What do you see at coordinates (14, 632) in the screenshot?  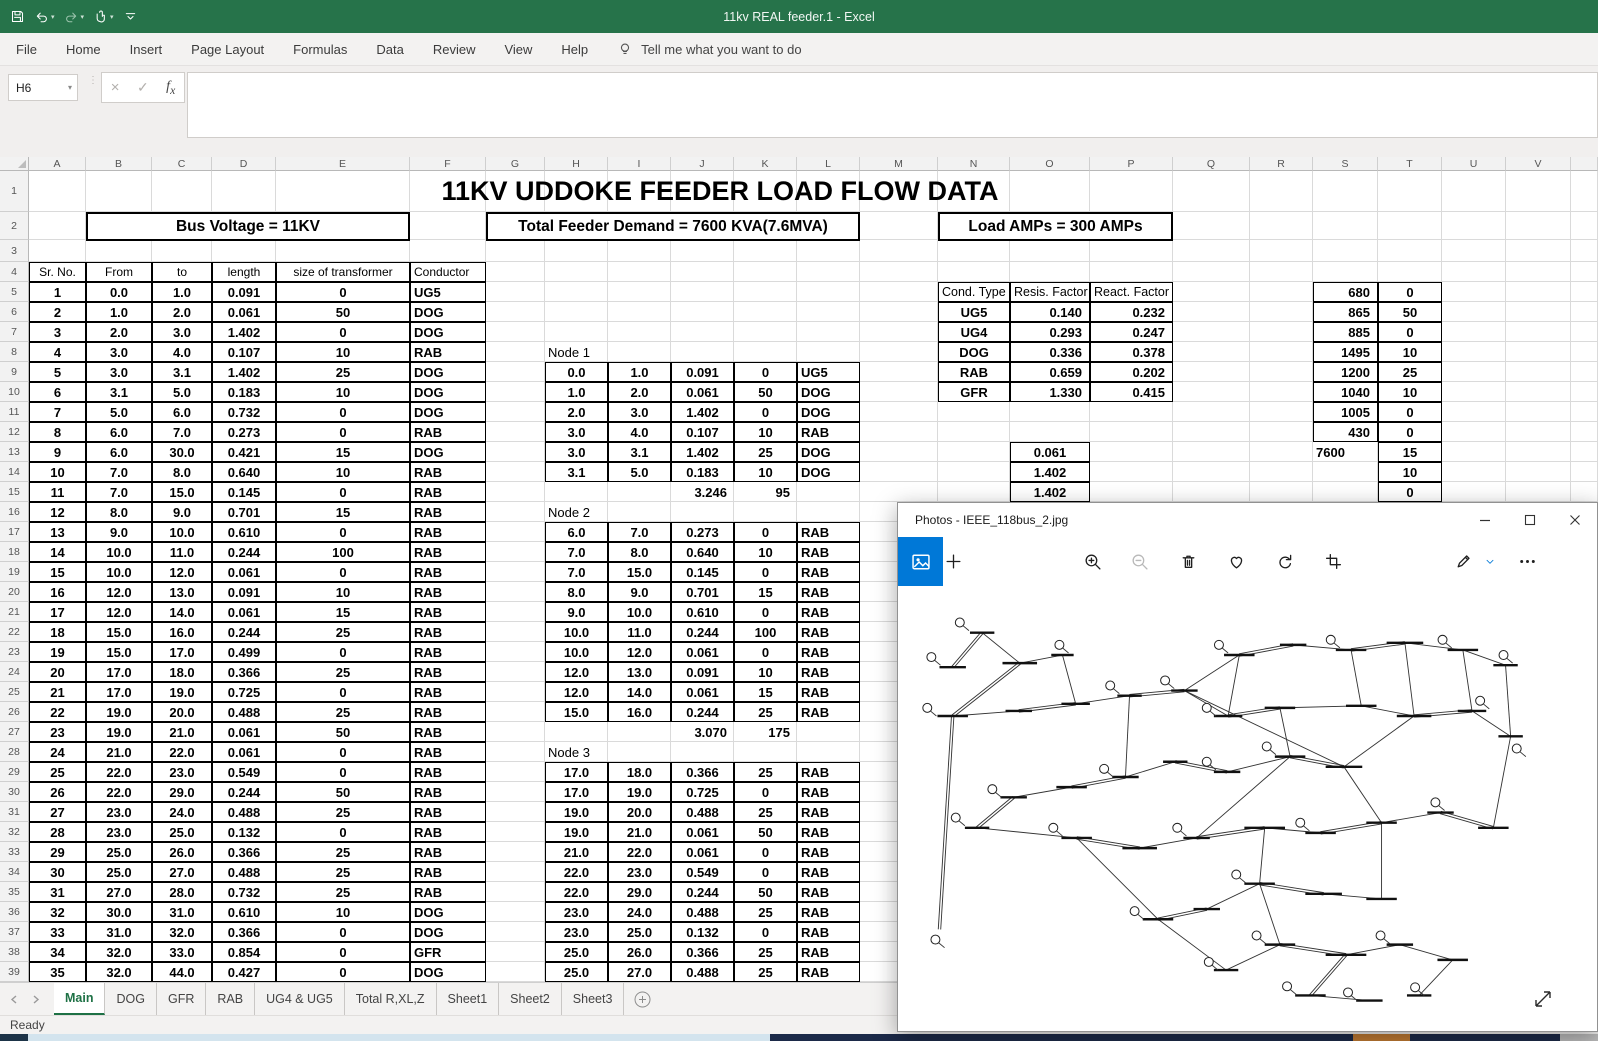 I see `row-header-22: 22` at bounding box center [14, 632].